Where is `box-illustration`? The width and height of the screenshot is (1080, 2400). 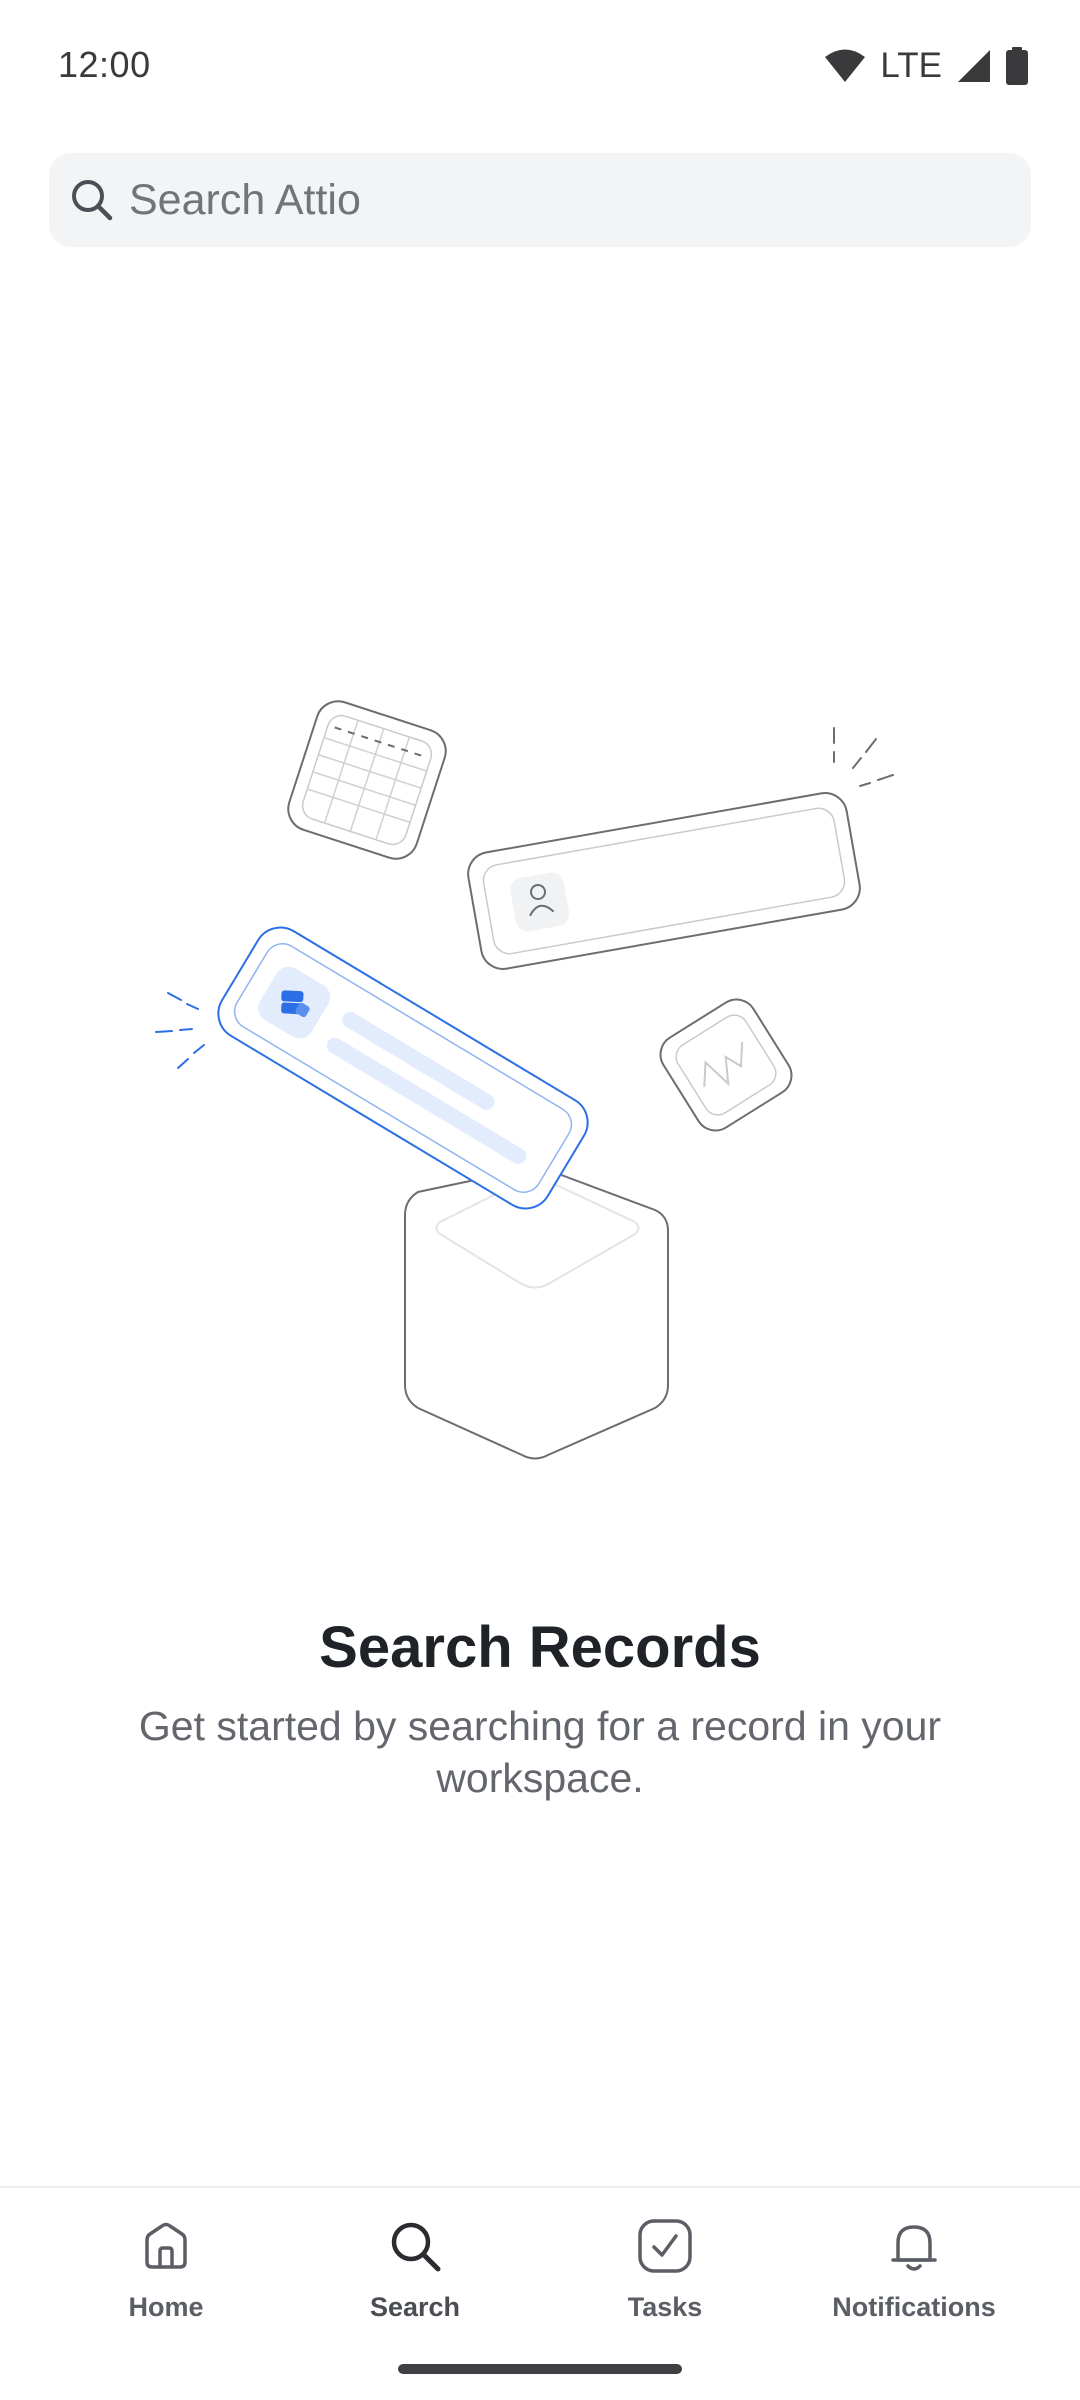 box-illustration is located at coordinates (536, 1313).